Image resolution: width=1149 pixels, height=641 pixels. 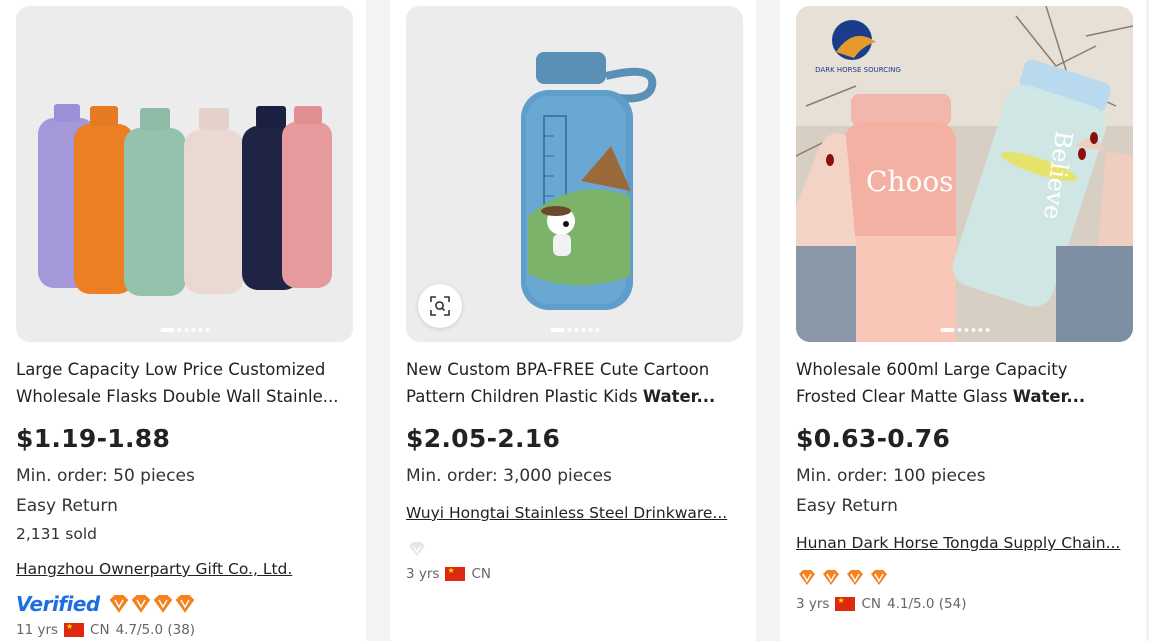 What do you see at coordinates (93, 438) in the screenshot?
I see `product-price: $1.19-1.88` at bounding box center [93, 438].